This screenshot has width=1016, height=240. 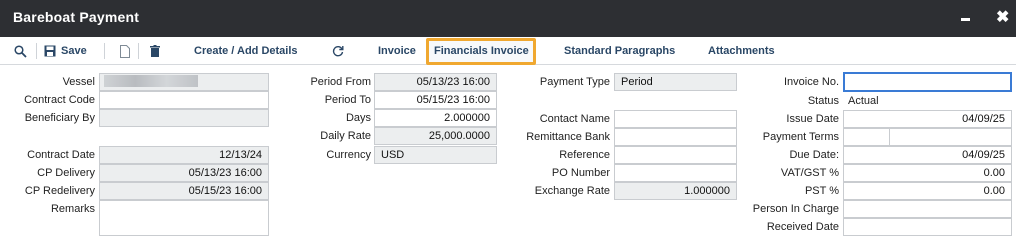 What do you see at coordinates (345, 136) in the screenshot?
I see `daily-rate-label: Daily Rate` at bounding box center [345, 136].